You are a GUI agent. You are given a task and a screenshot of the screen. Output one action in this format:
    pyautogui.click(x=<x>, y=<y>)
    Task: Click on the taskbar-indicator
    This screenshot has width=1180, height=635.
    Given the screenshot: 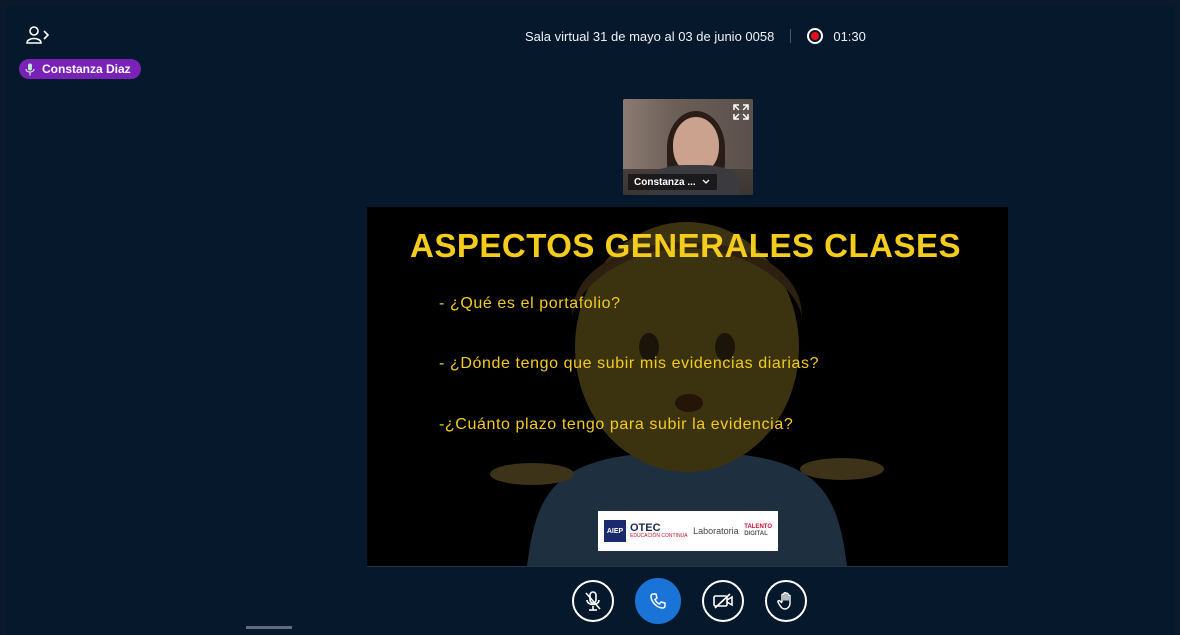 What is the action you would take?
    pyautogui.click(x=269, y=627)
    